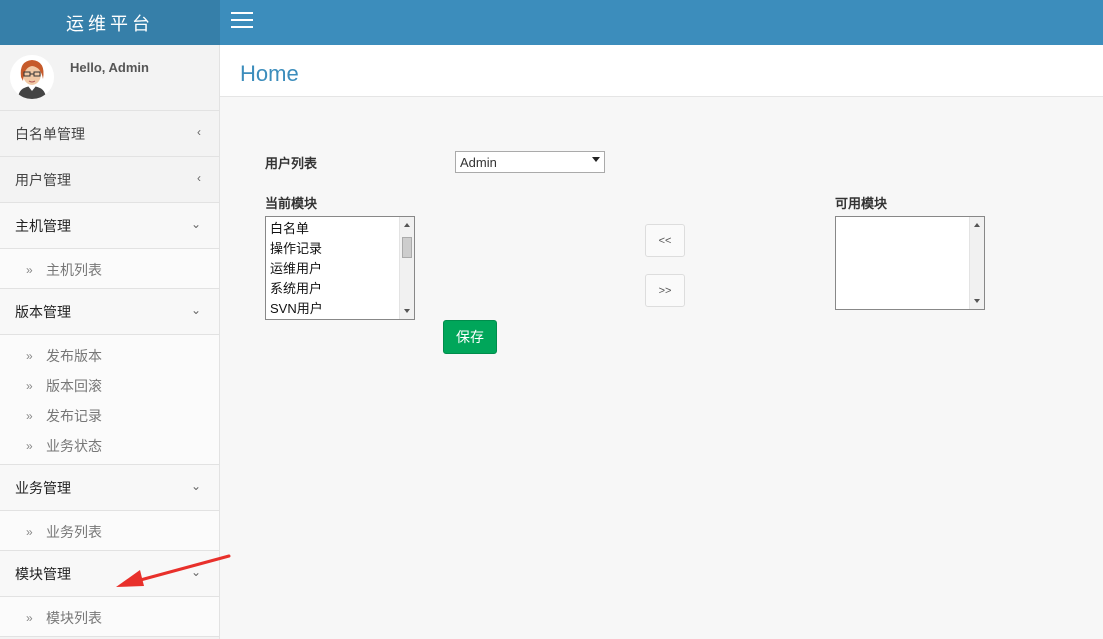  I want to click on user-select-value: Admin, so click(478, 162).